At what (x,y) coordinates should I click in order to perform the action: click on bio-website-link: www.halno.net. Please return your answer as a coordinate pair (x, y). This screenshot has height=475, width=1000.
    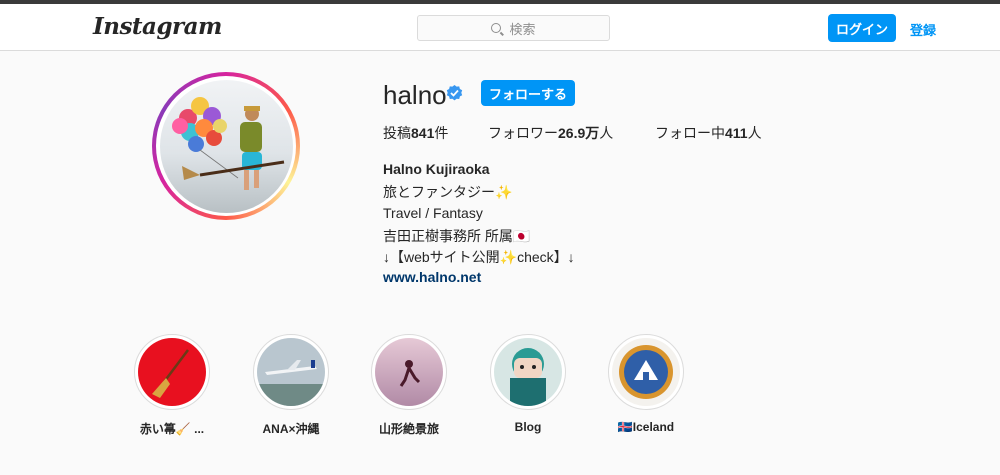
    Looking at the image, I should click on (432, 277).